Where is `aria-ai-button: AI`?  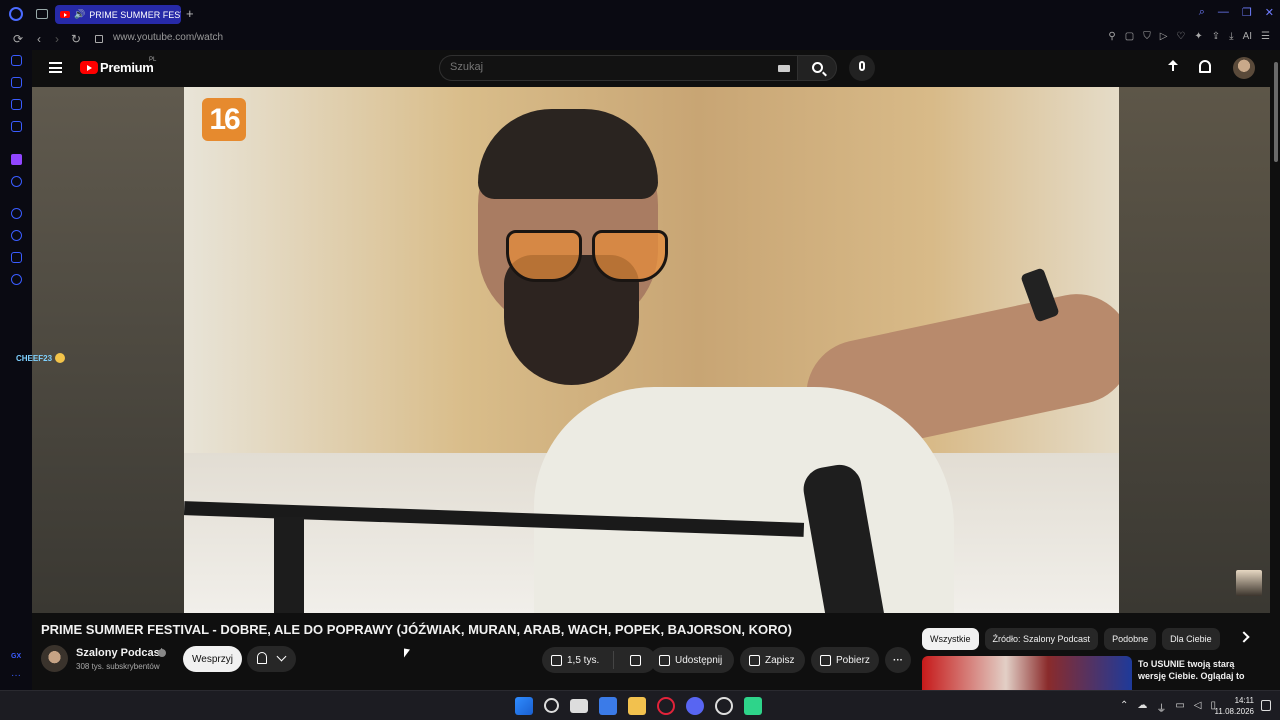
aria-ai-button: AI is located at coordinates (1247, 36).